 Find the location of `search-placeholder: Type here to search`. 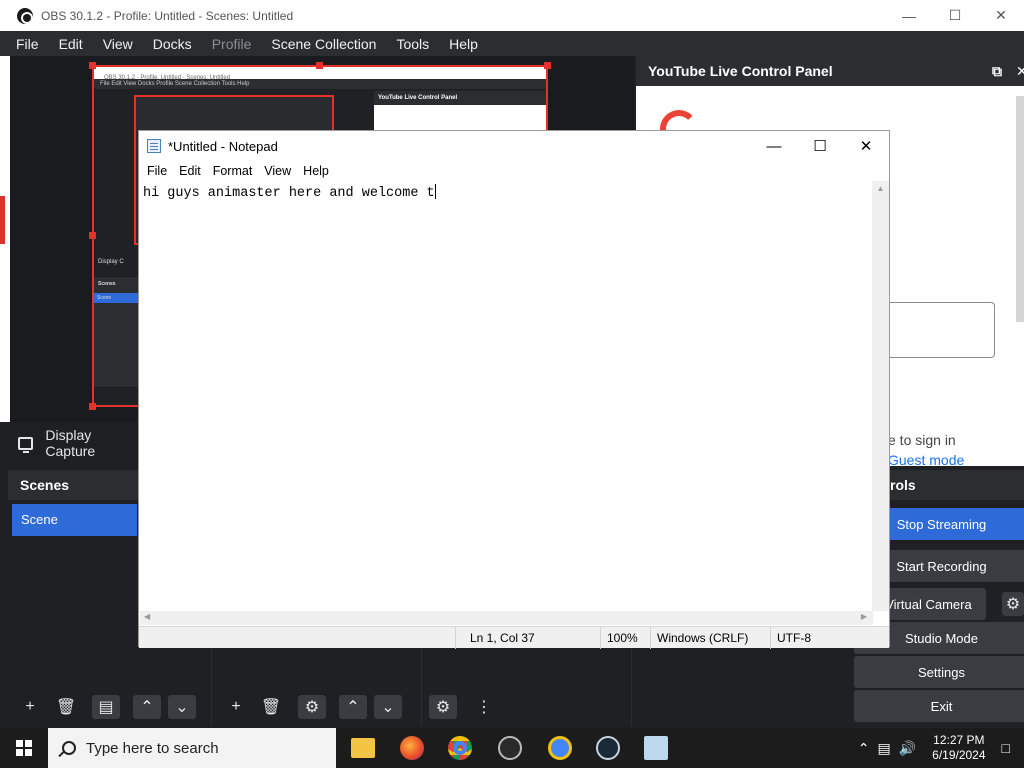

search-placeholder: Type here to search is located at coordinates (152, 748).